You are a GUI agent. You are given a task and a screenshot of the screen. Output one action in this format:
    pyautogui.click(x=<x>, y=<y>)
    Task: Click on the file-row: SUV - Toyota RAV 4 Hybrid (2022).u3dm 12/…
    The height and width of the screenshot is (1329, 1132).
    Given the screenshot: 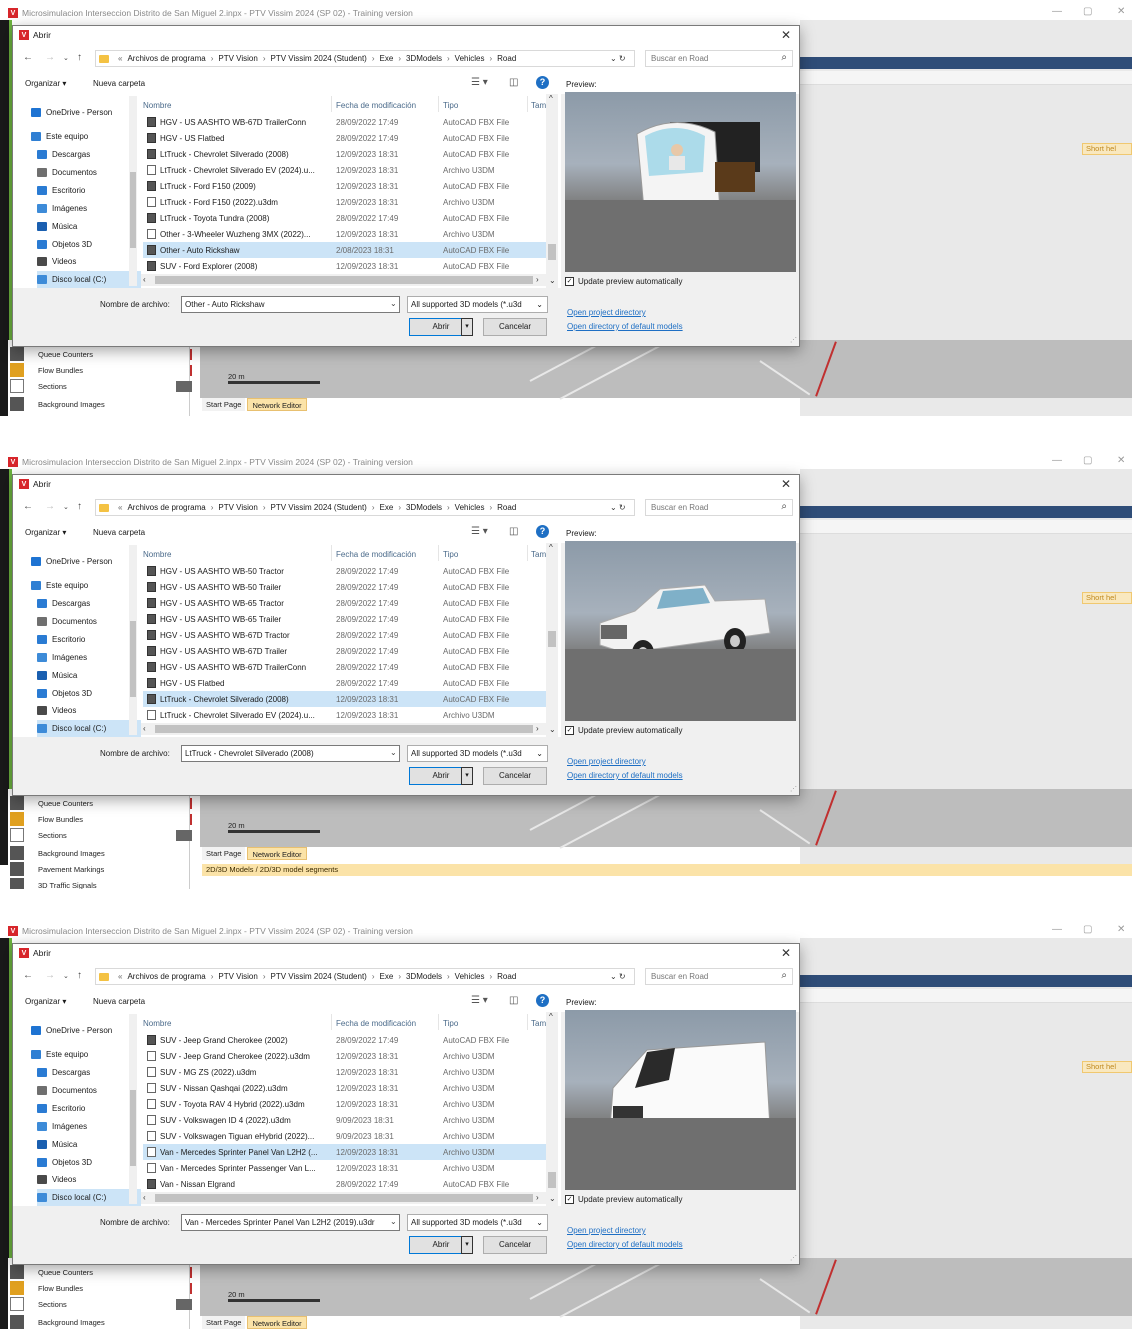 What is the action you would take?
    pyautogui.click(x=345, y=1104)
    